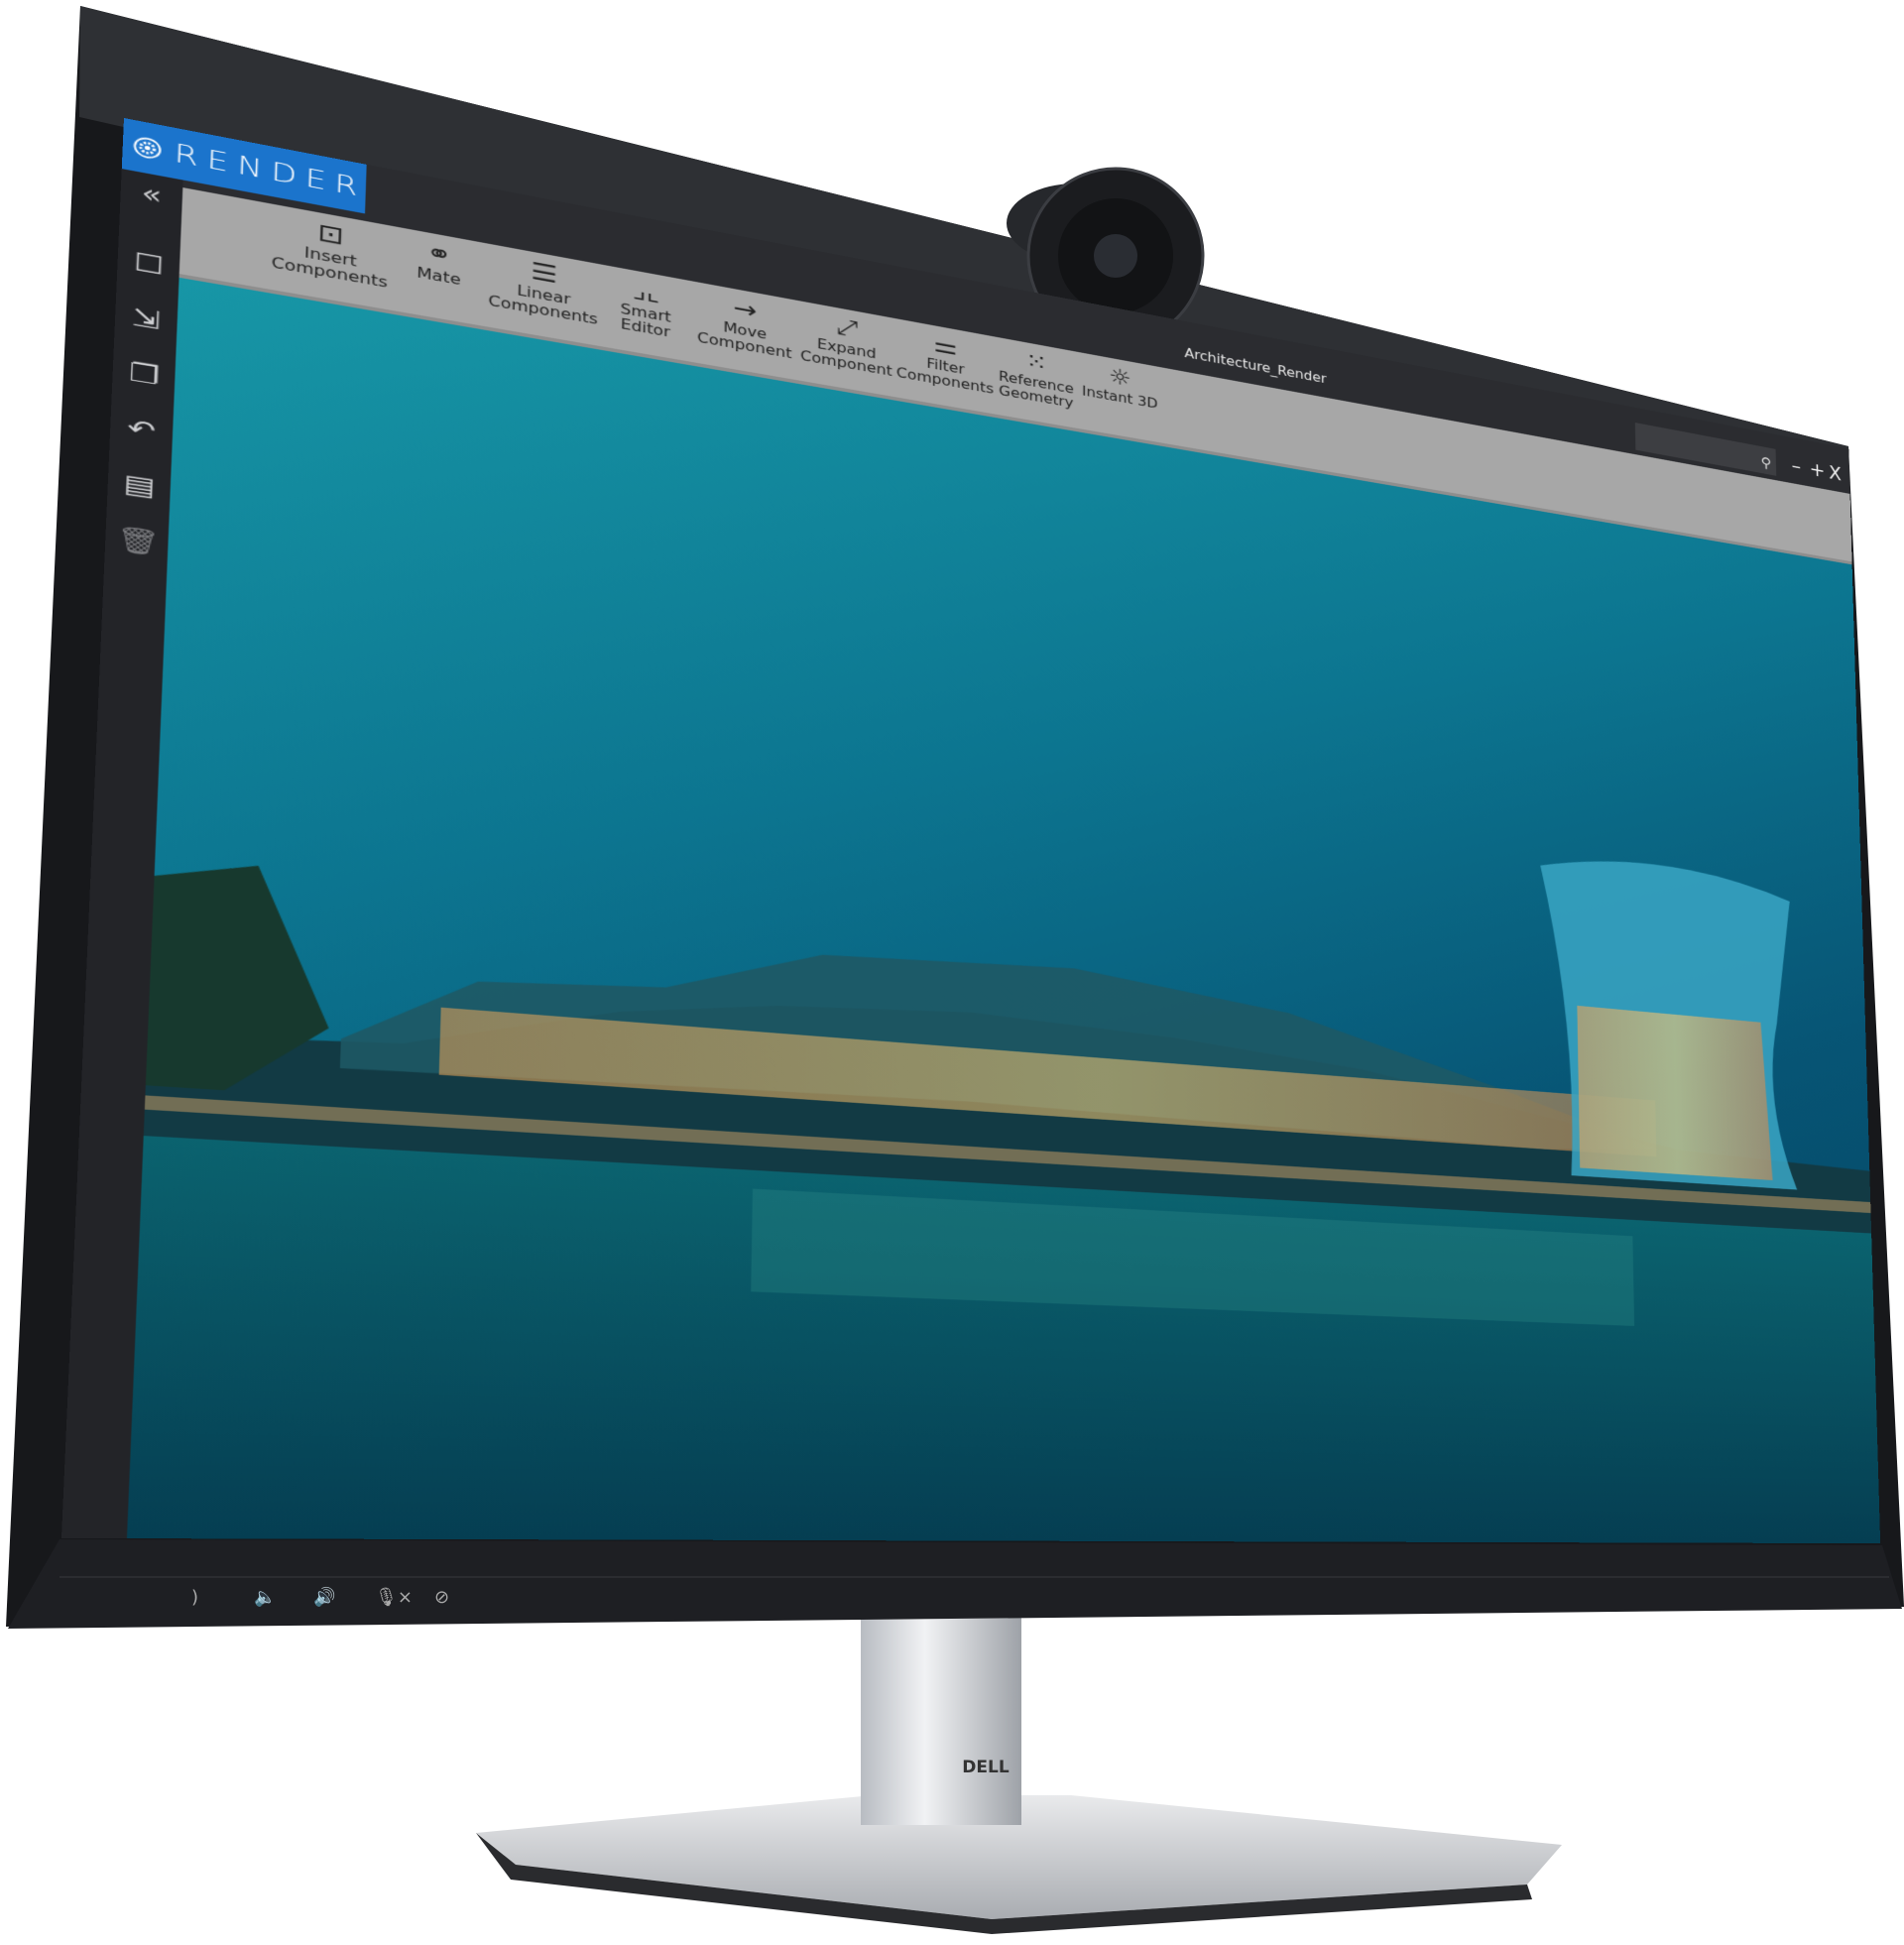 The image size is (1904, 1945). What do you see at coordinates (955, 1584) in the screenshot?
I see `chin` at bounding box center [955, 1584].